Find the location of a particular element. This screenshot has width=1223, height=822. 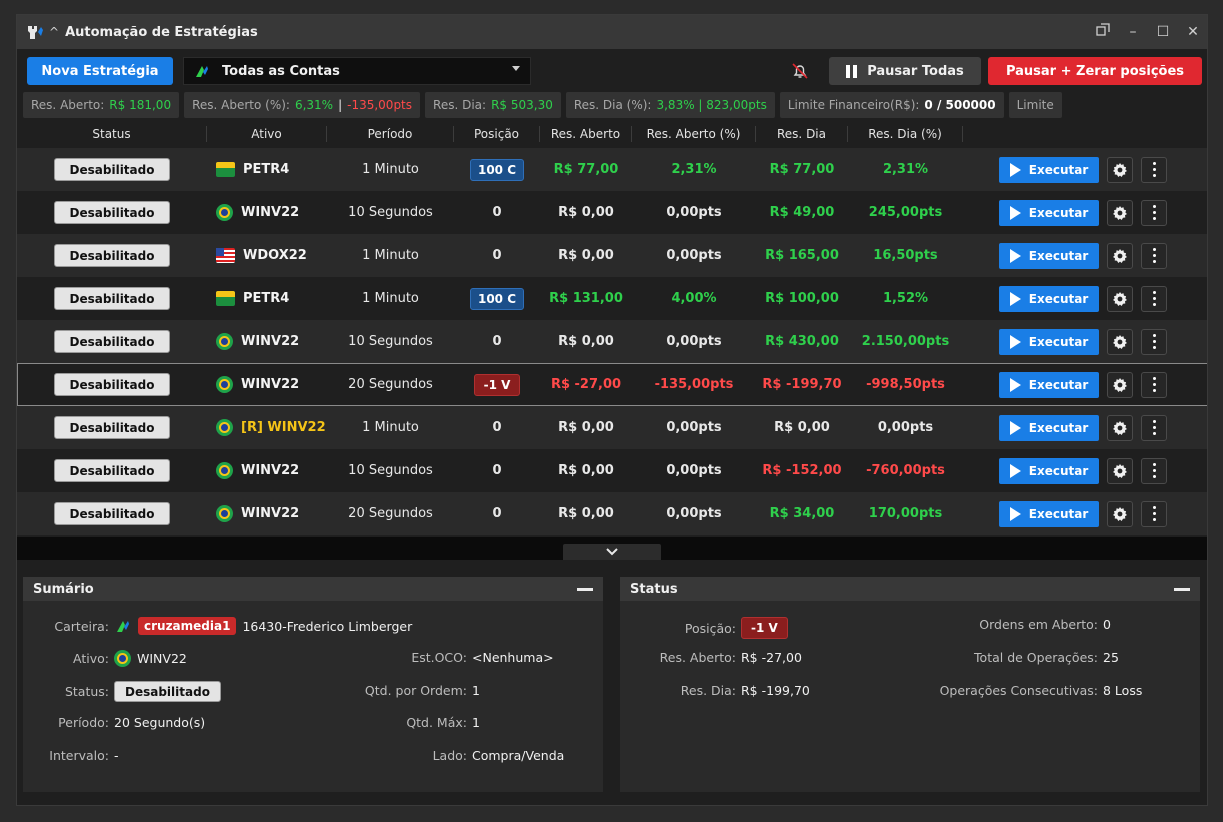

column-header: Res. Dia (%) is located at coordinates (905, 134).